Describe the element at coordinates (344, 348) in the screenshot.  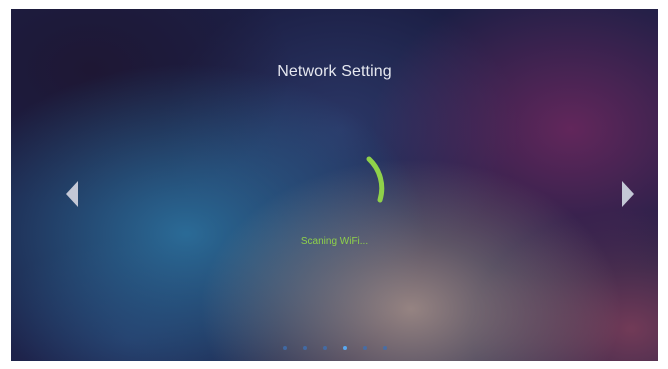
I see `page-dot-active` at that location.